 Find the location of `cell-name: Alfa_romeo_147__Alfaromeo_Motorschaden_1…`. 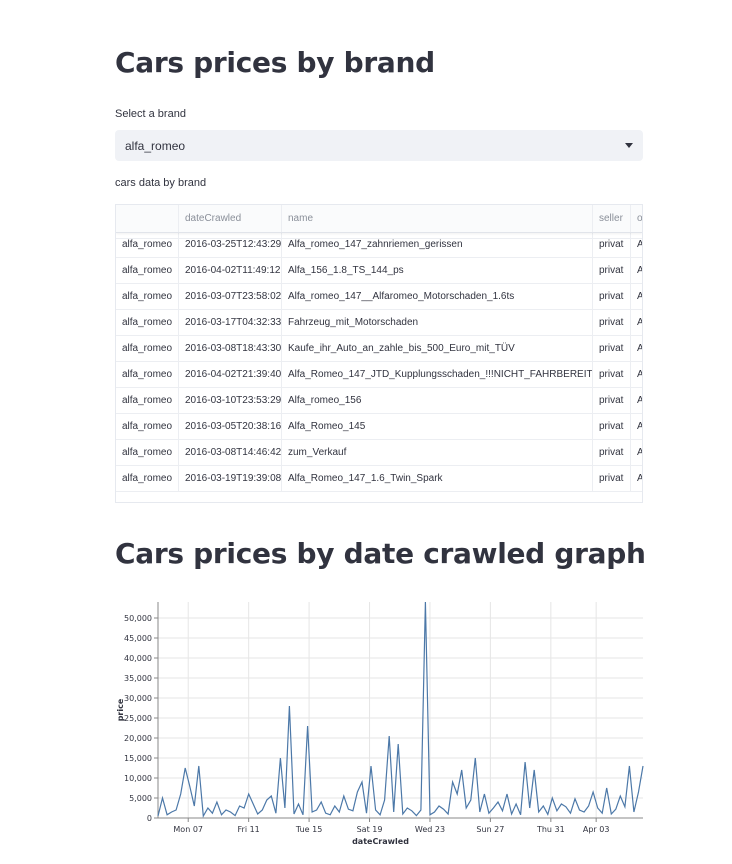

cell-name: Alfa_romeo_147__Alfaromeo_Motorschaden_1… is located at coordinates (437, 296).